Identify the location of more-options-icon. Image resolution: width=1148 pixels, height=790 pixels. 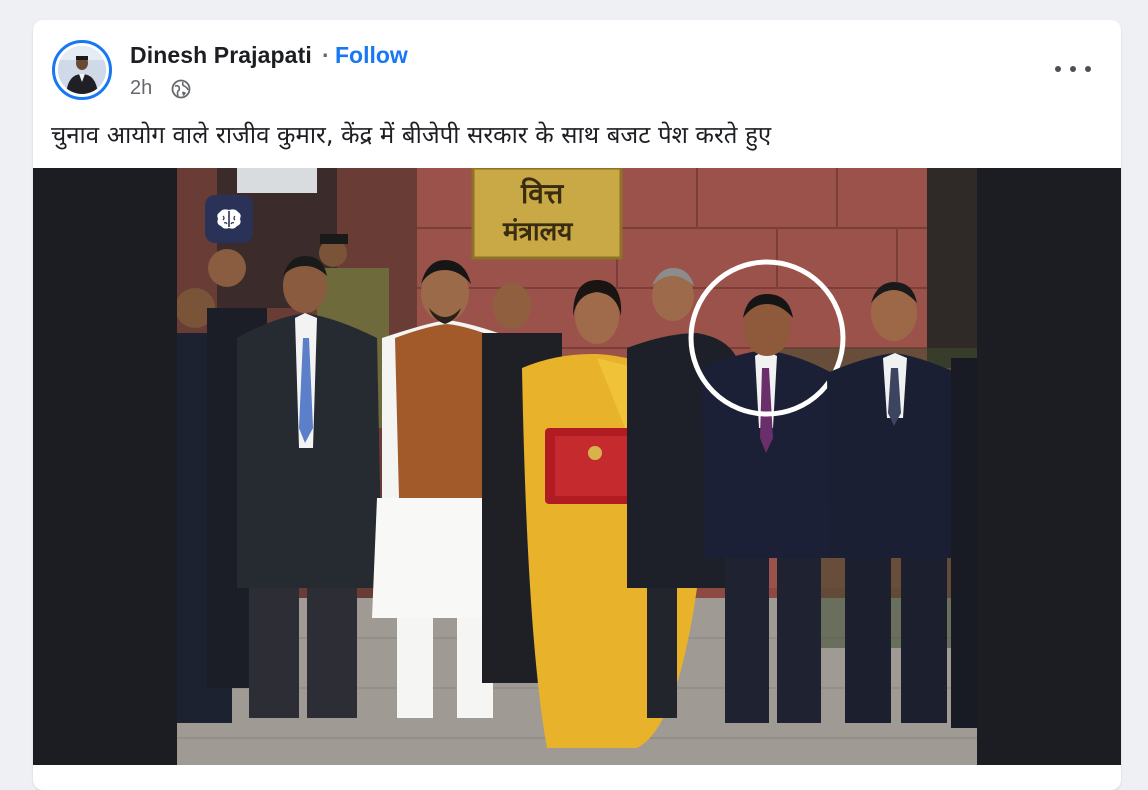
(1073, 69).